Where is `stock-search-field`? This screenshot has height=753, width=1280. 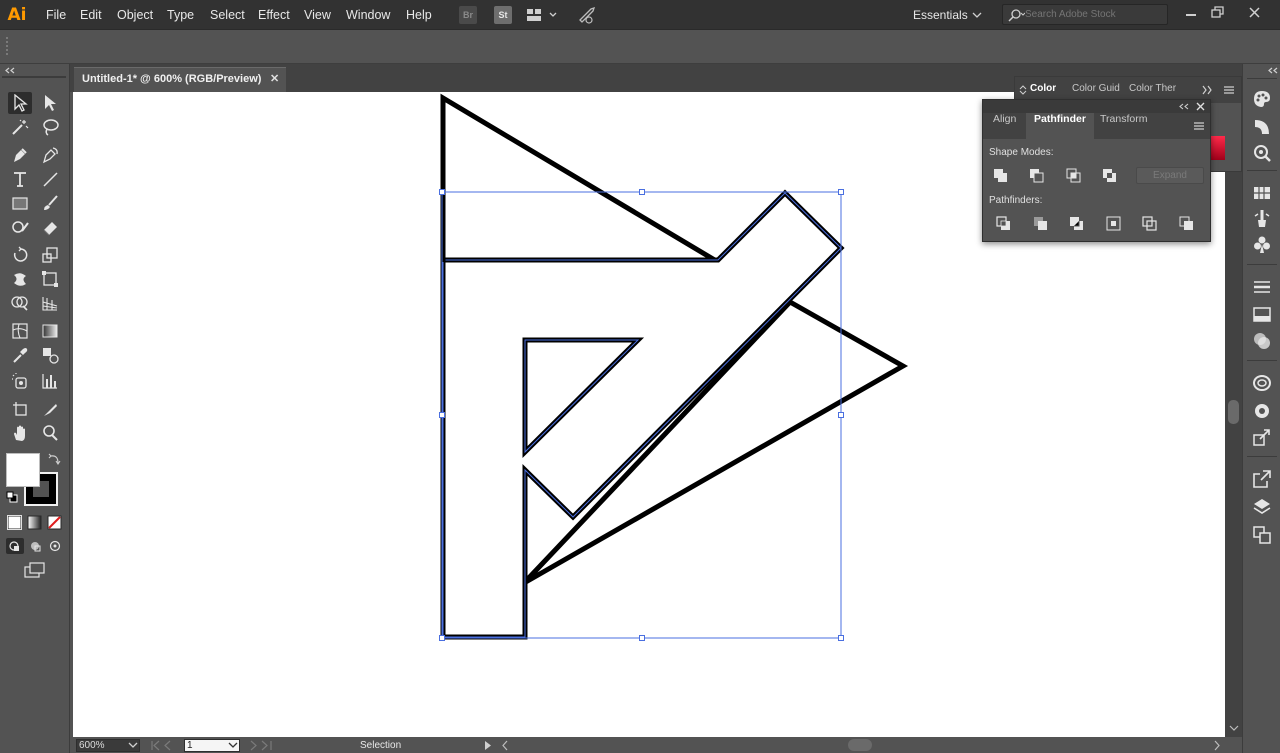 stock-search-field is located at coordinates (1085, 14).